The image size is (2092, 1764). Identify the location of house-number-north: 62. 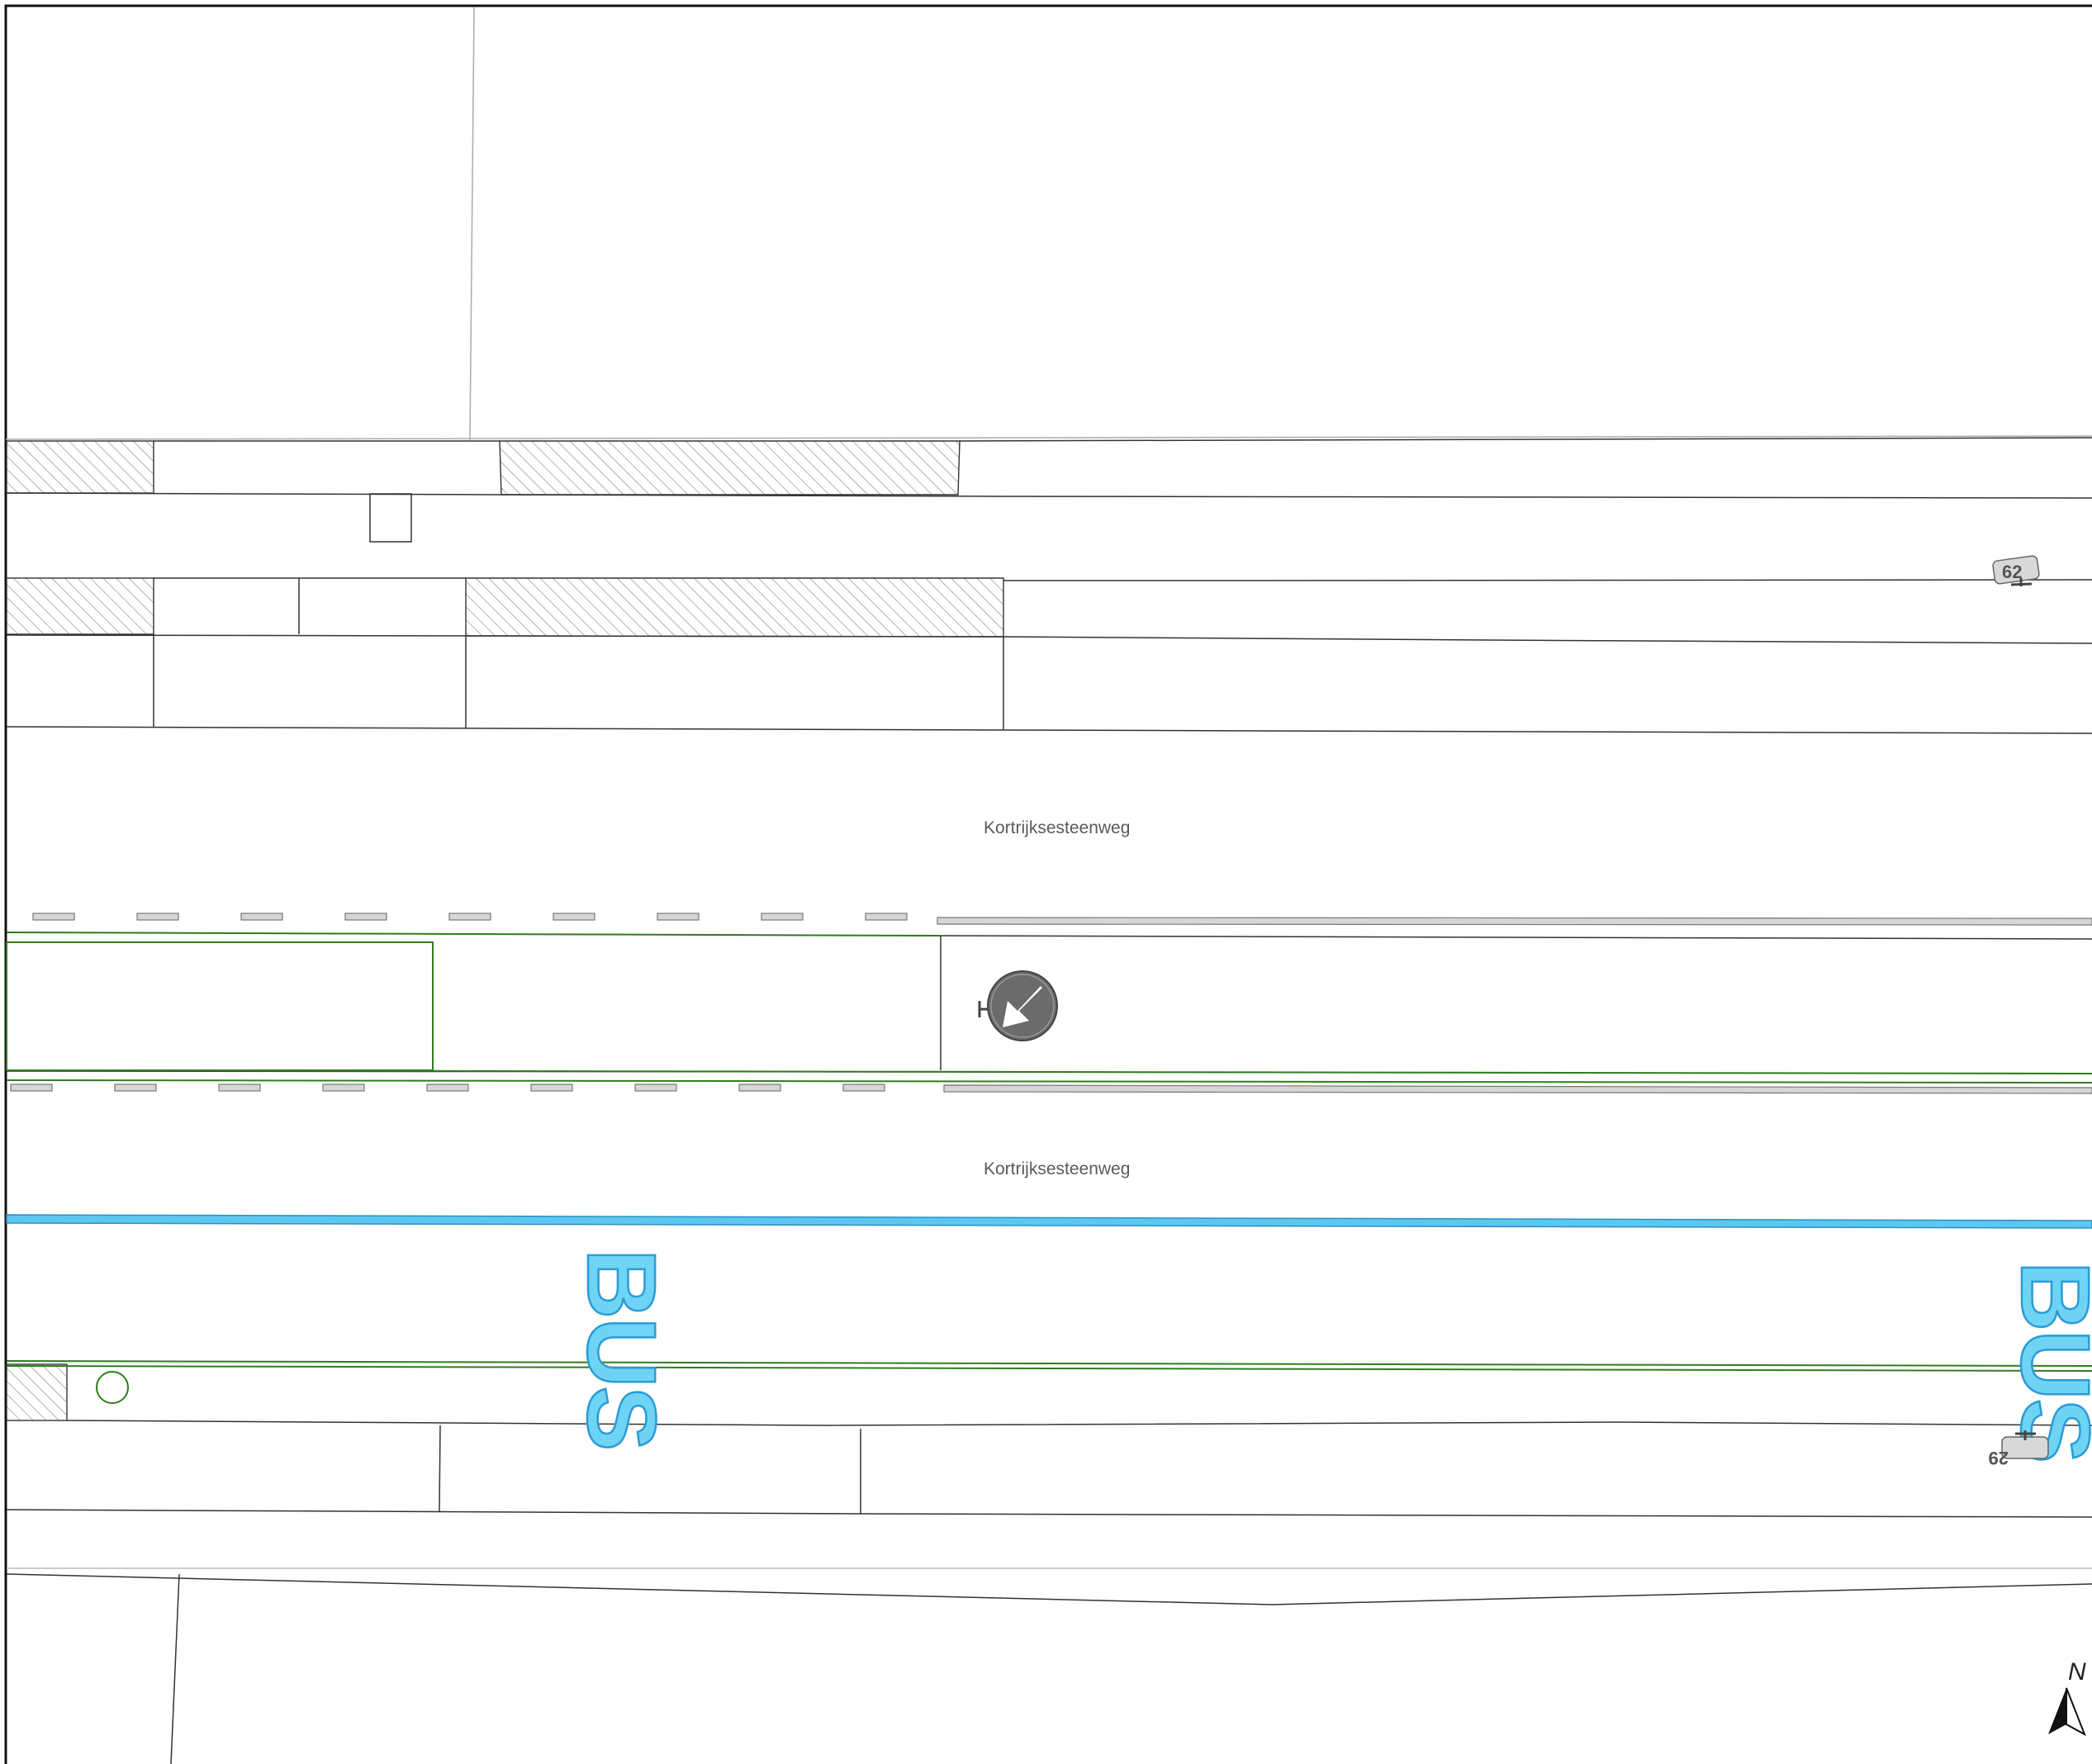
(2016, 570).